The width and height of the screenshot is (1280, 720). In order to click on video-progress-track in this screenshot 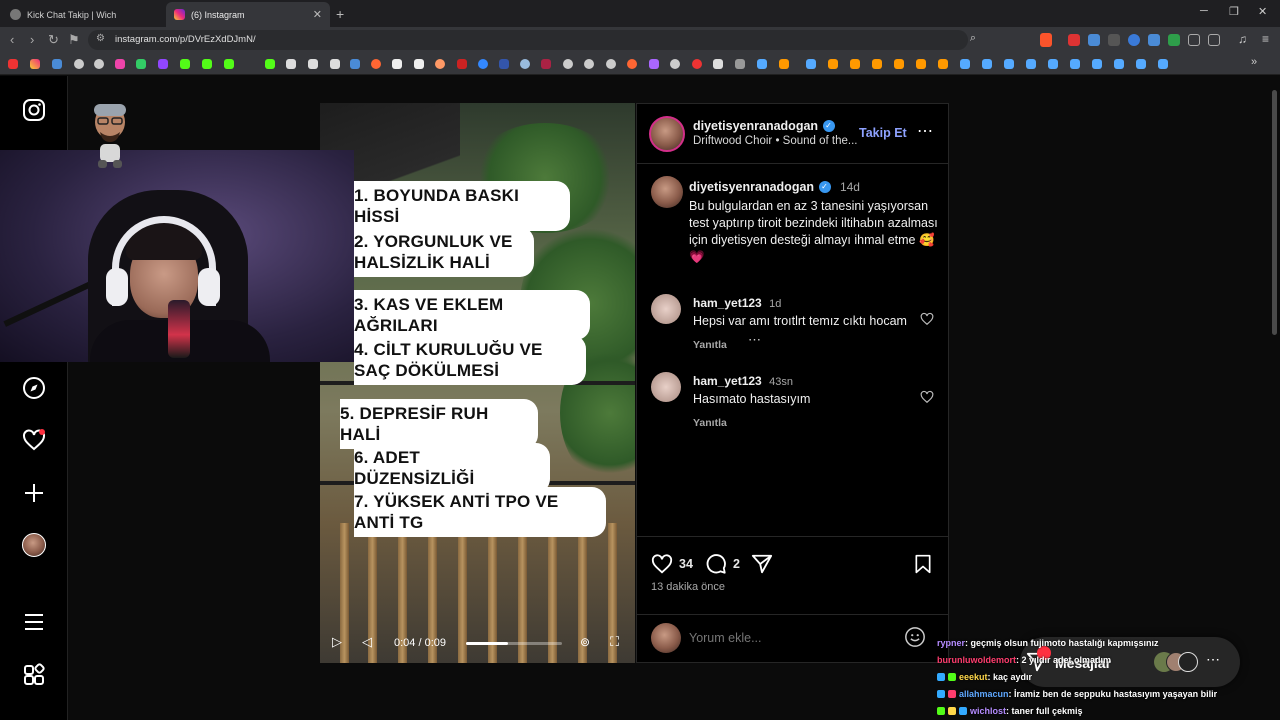, I will do `click(514, 643)`.